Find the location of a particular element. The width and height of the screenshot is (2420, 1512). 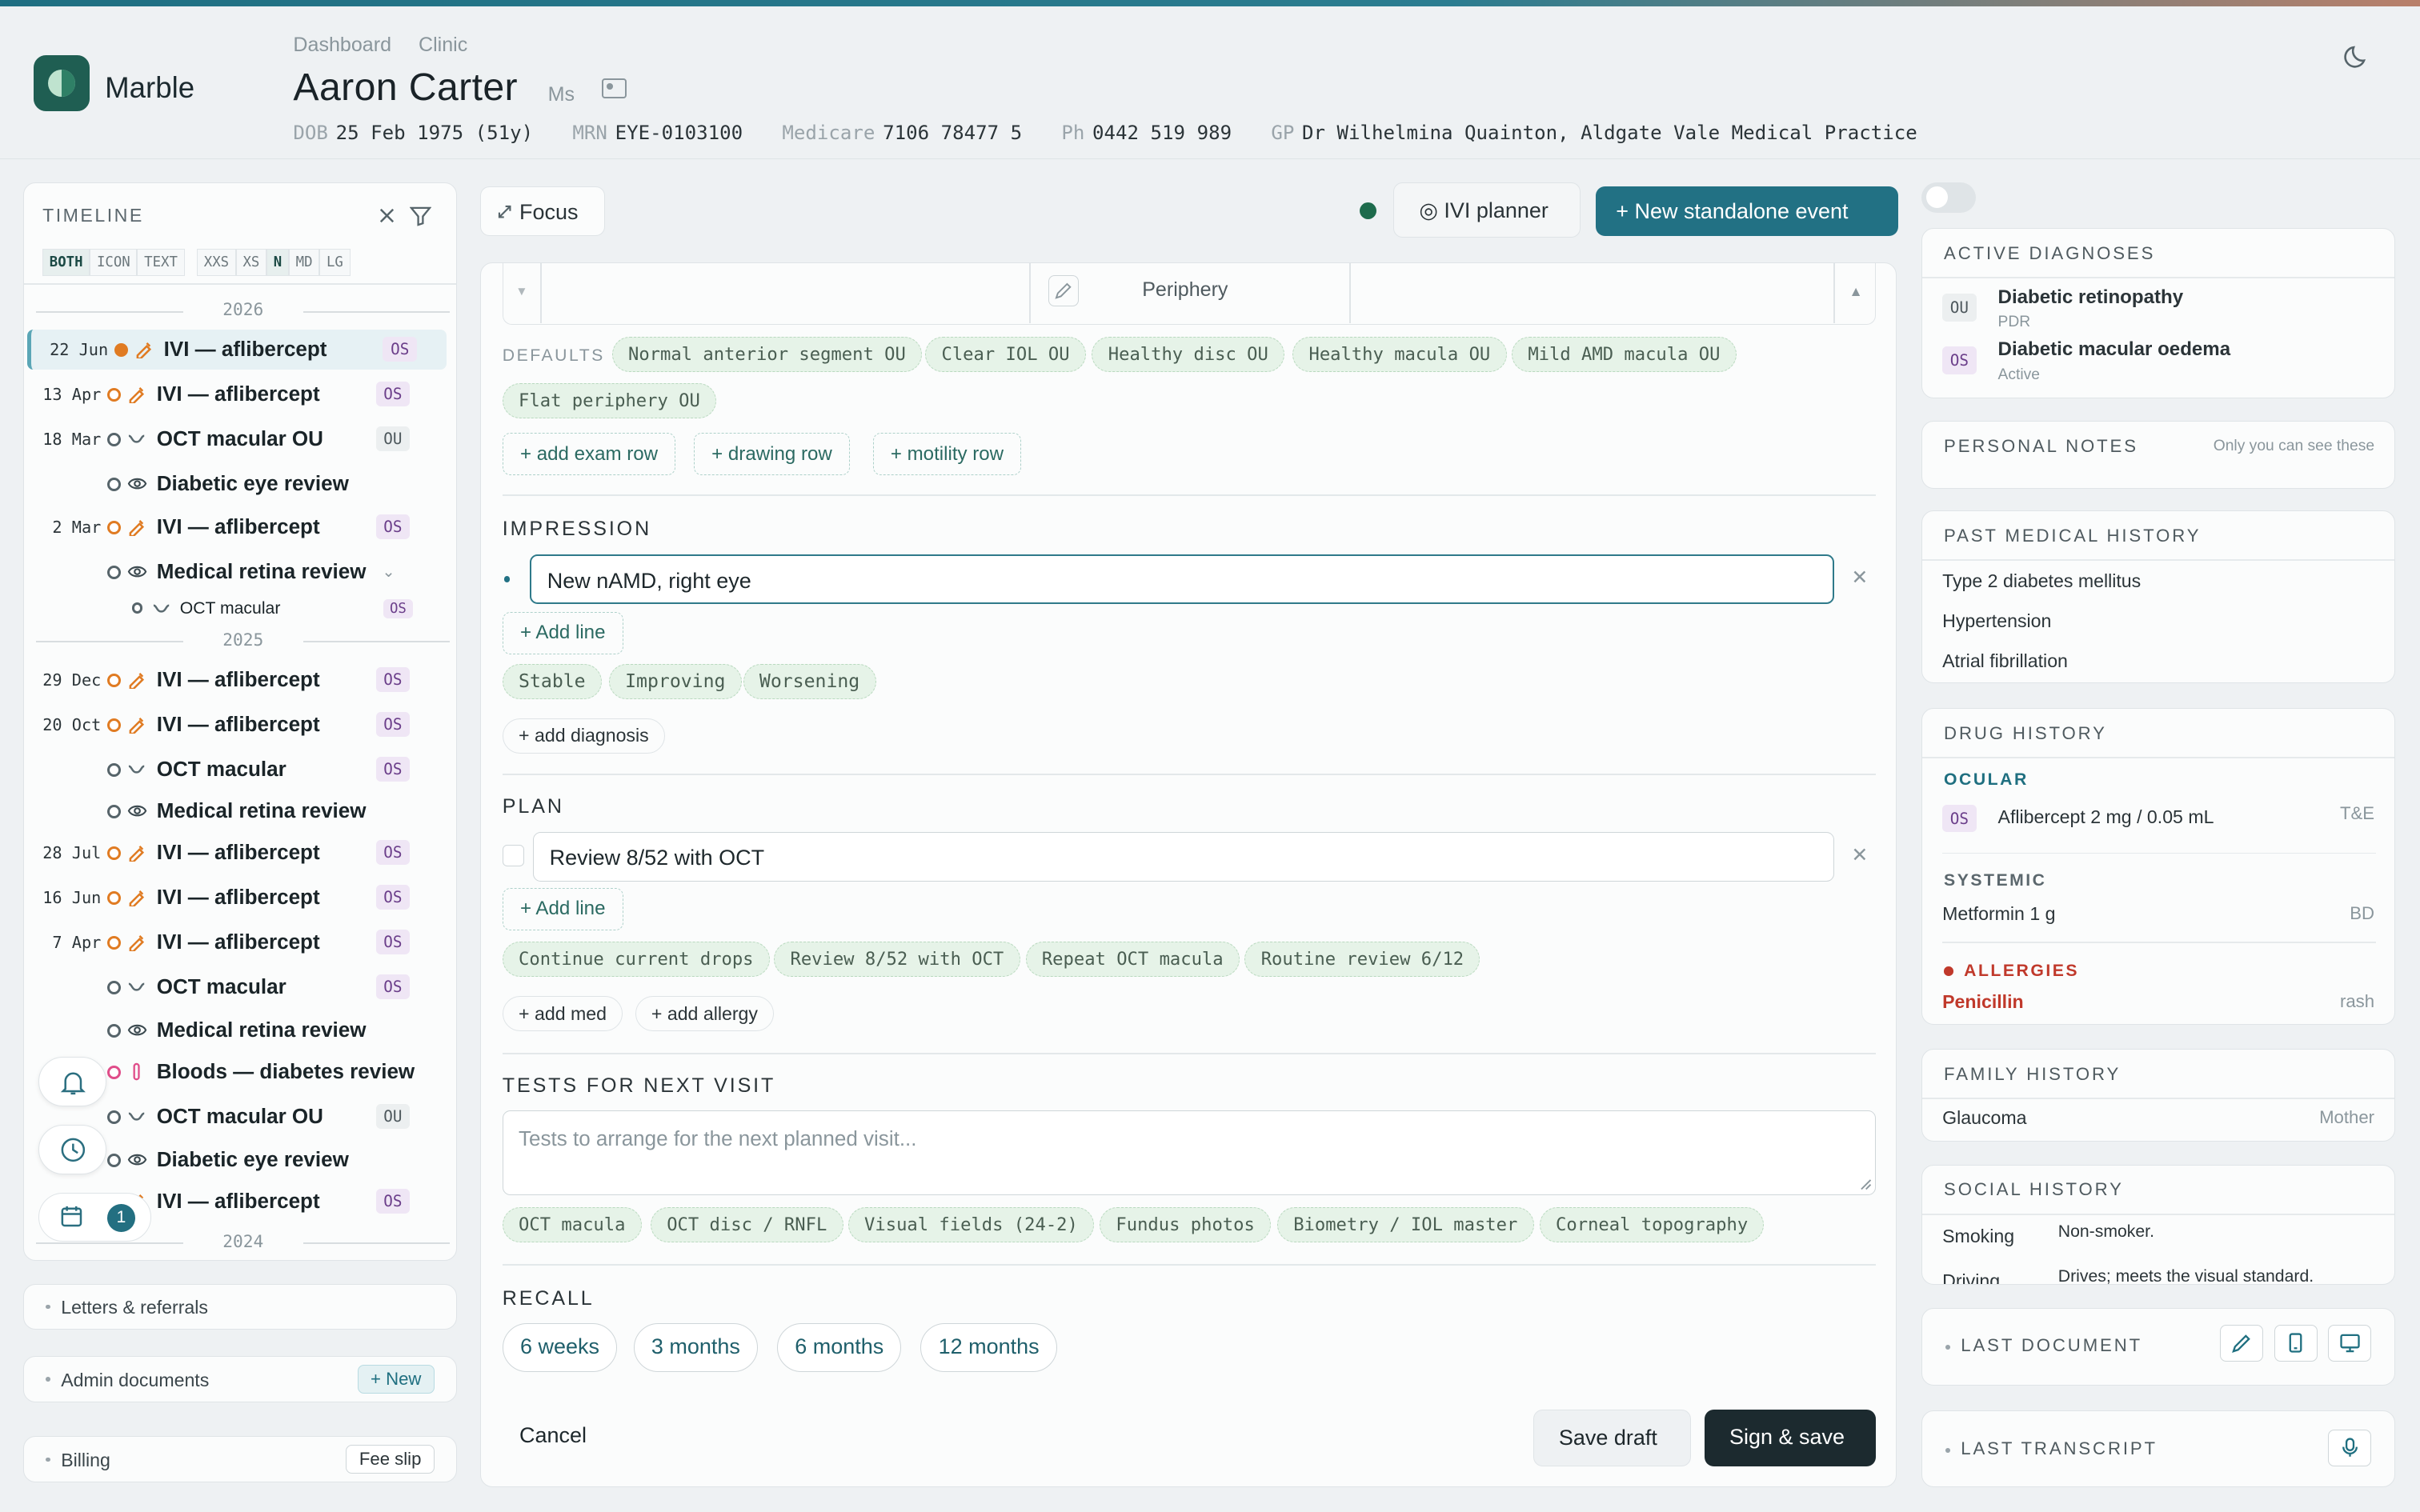

record-transcript-button is located at coordinates (2350, 1448).